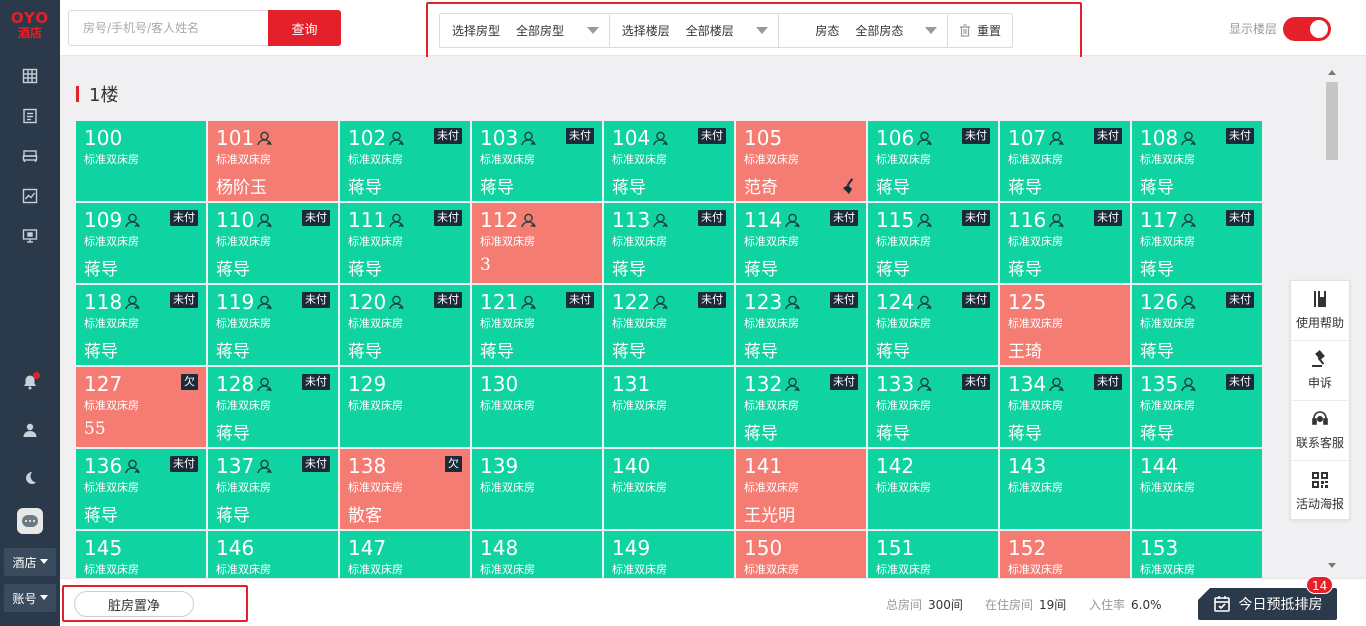  I want to click on room-card-100: 100 标准双床房, so click(141, 161).